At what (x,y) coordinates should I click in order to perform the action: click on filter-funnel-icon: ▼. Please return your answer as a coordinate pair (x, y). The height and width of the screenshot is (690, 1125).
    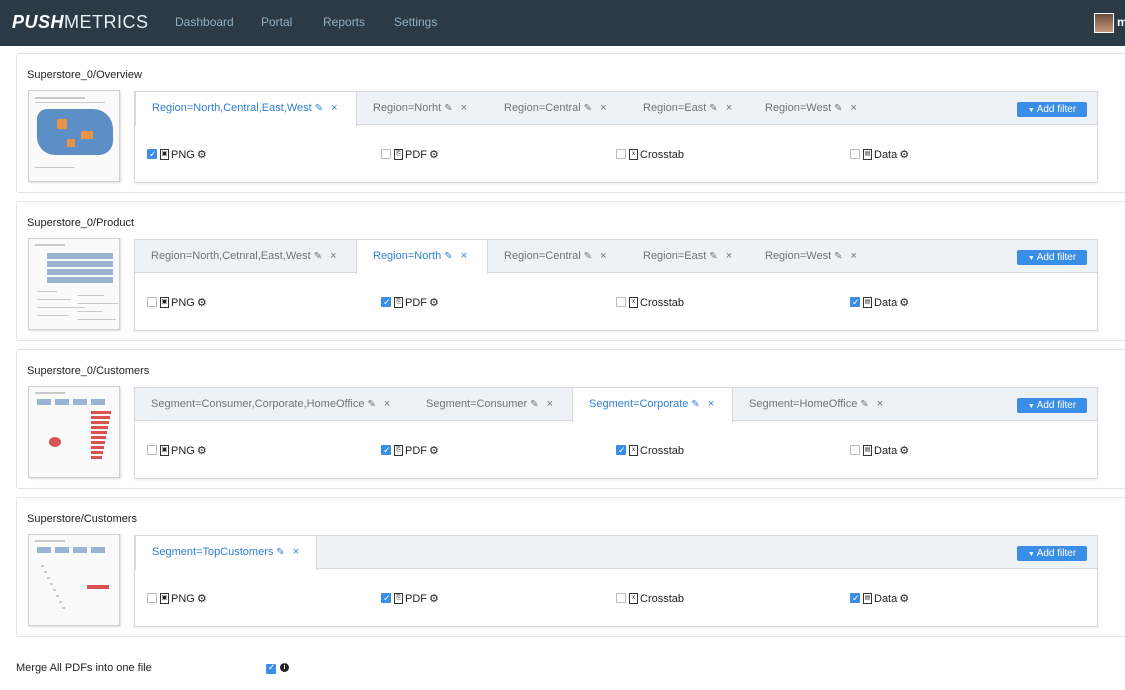
    Looking at the image, I should click on (1032, 258).